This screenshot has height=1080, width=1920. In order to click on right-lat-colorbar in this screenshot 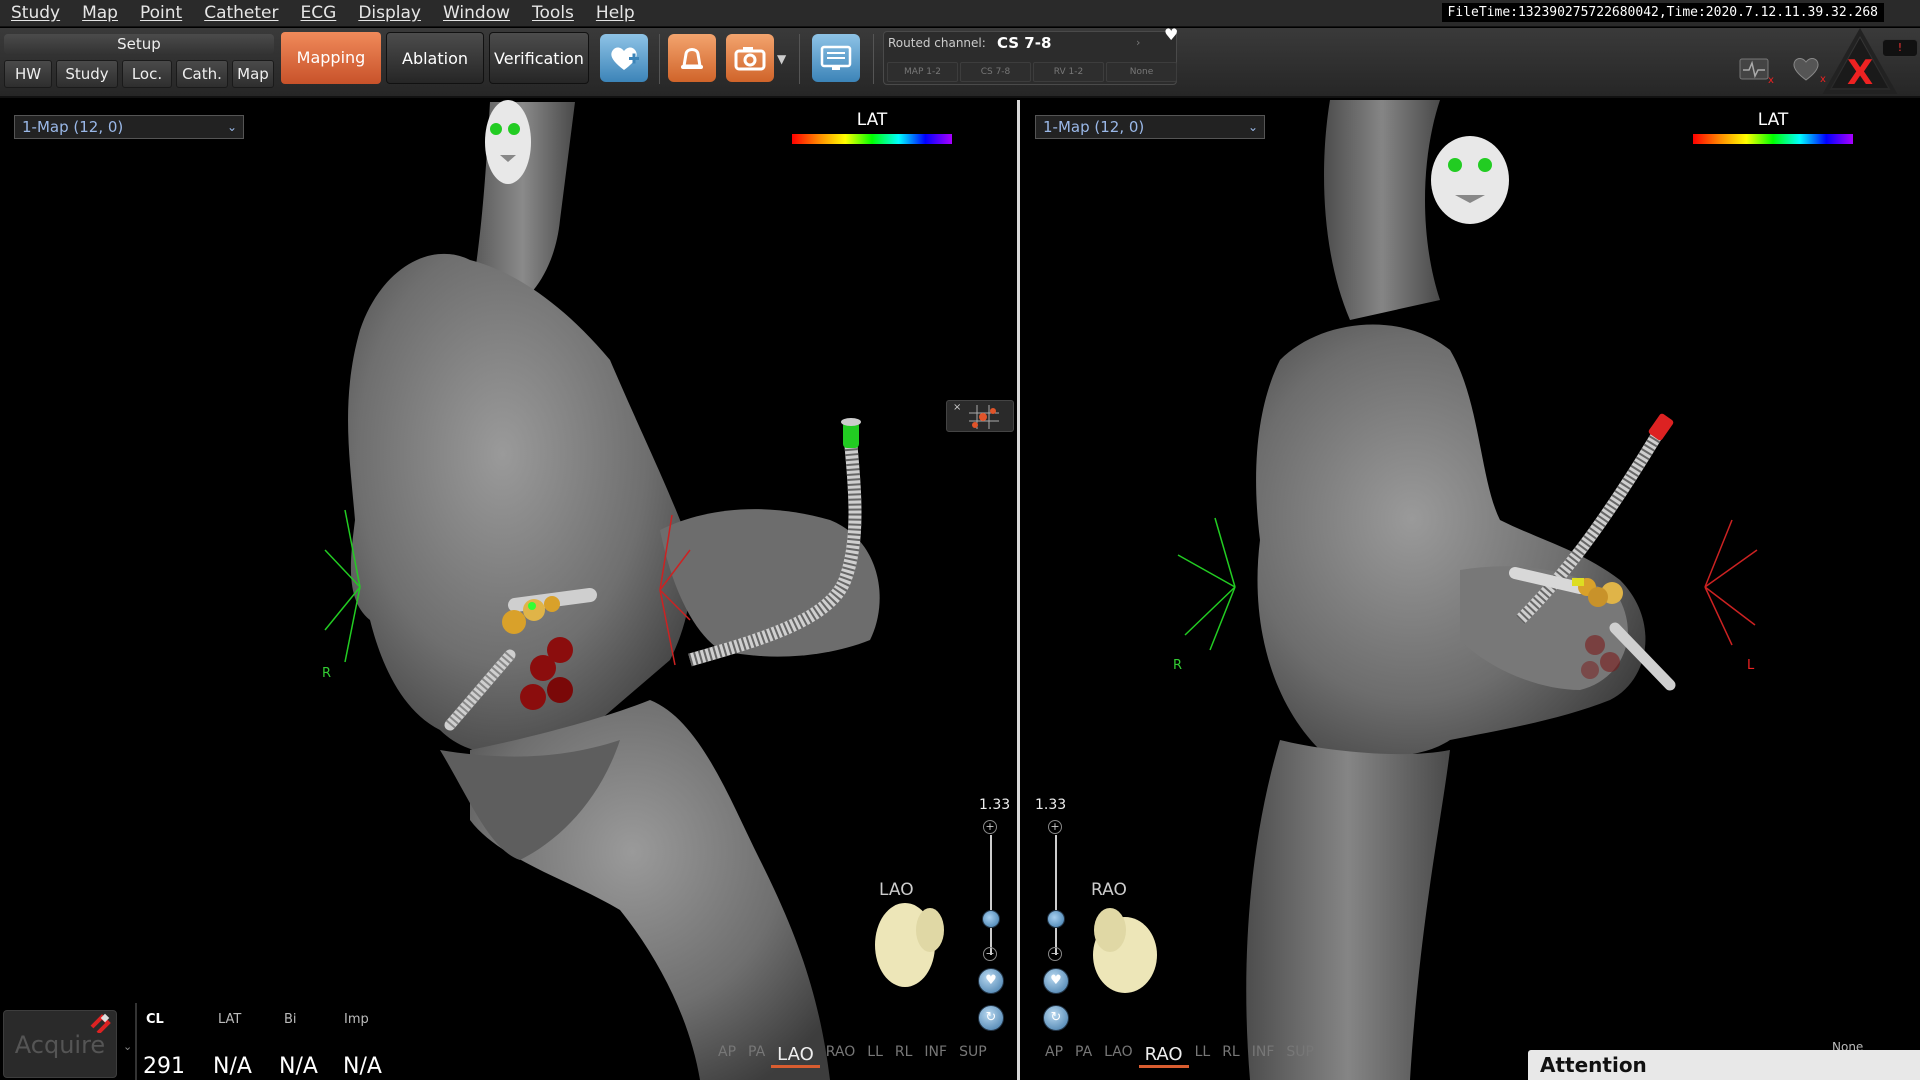, I will do `click(1773, 139)`.